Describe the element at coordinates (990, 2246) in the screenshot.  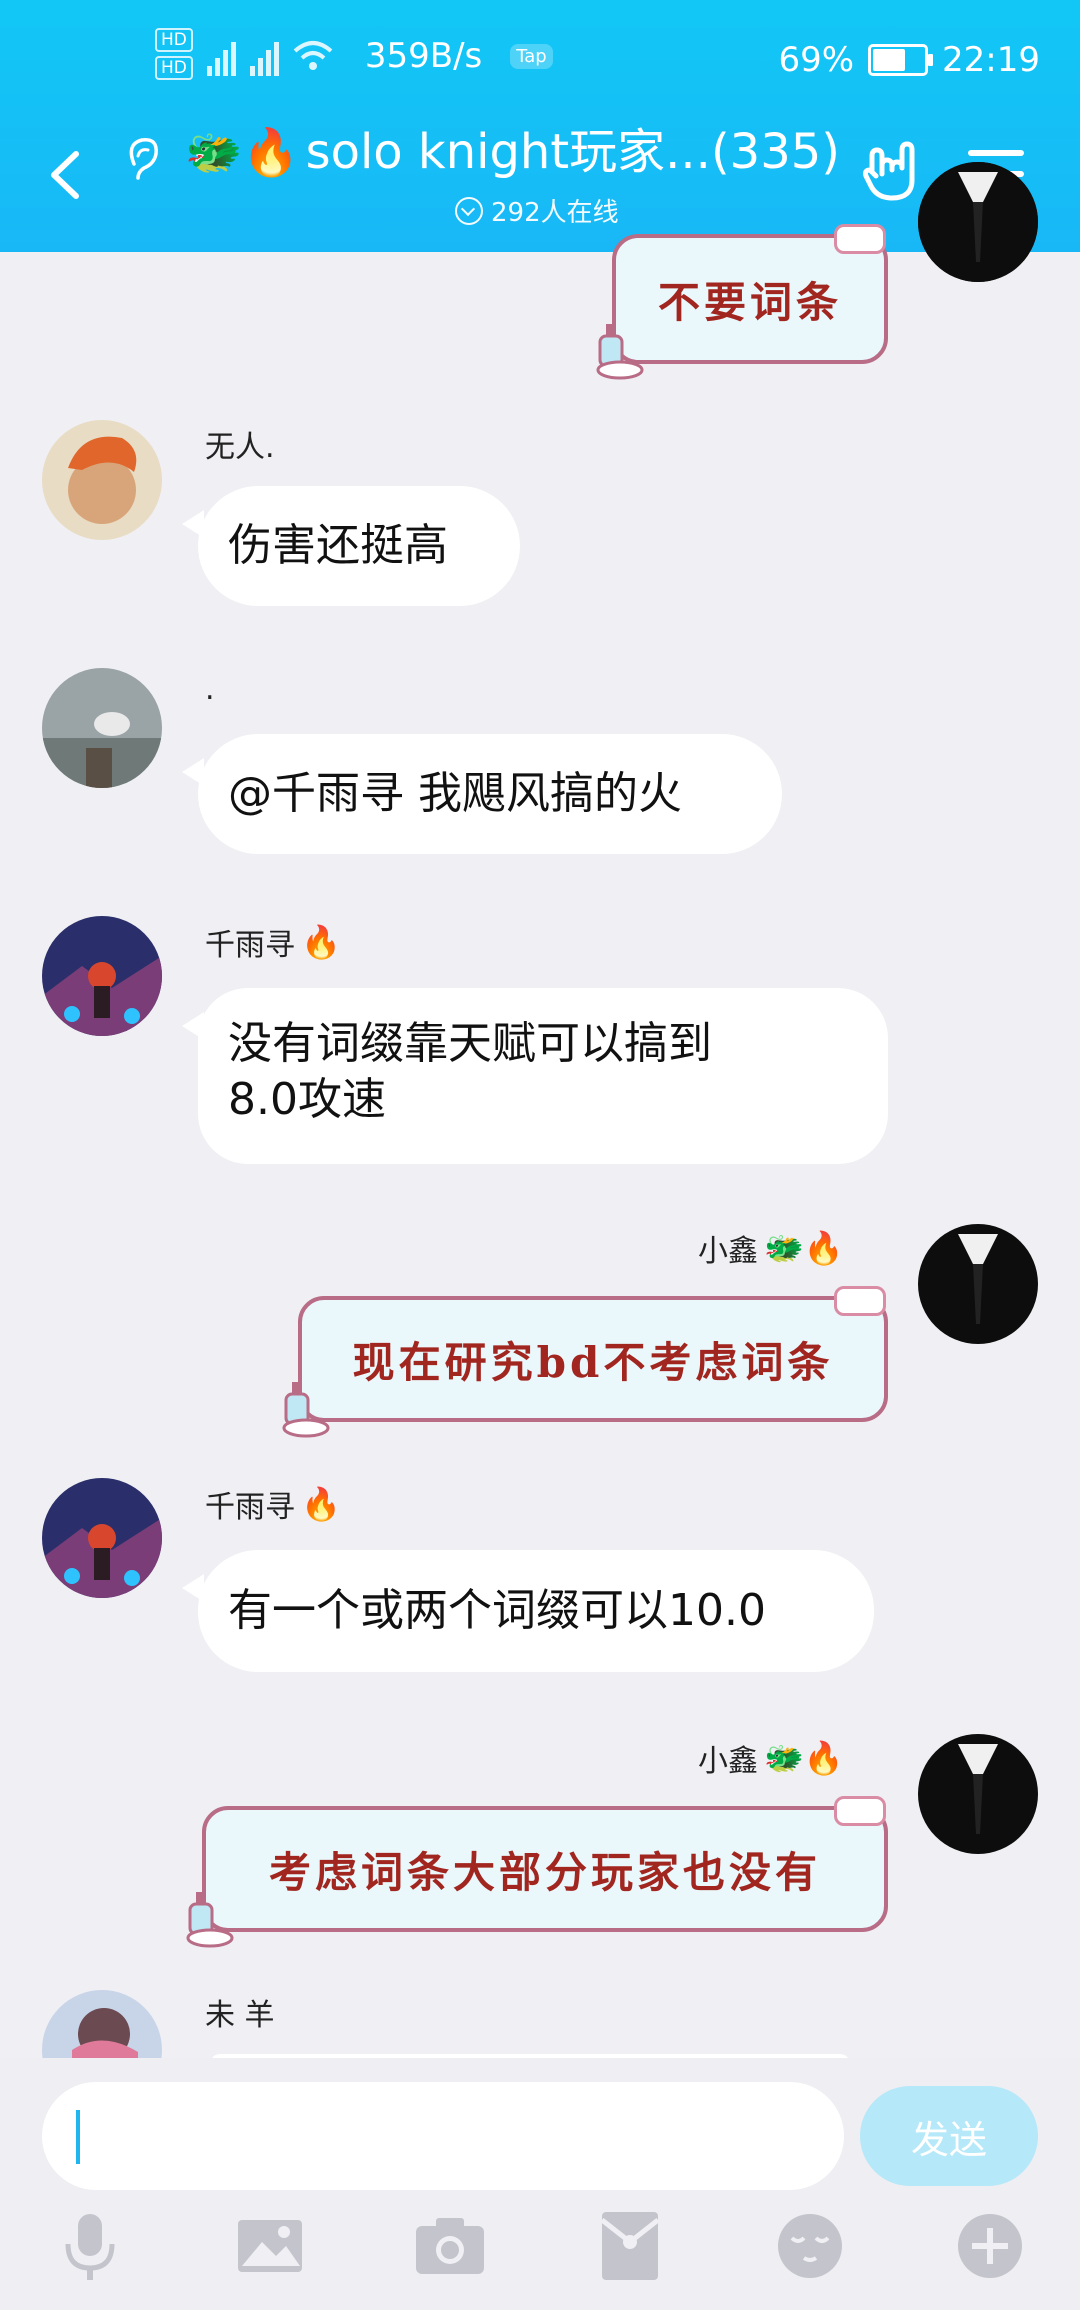
I see `plus-icon` at that location.